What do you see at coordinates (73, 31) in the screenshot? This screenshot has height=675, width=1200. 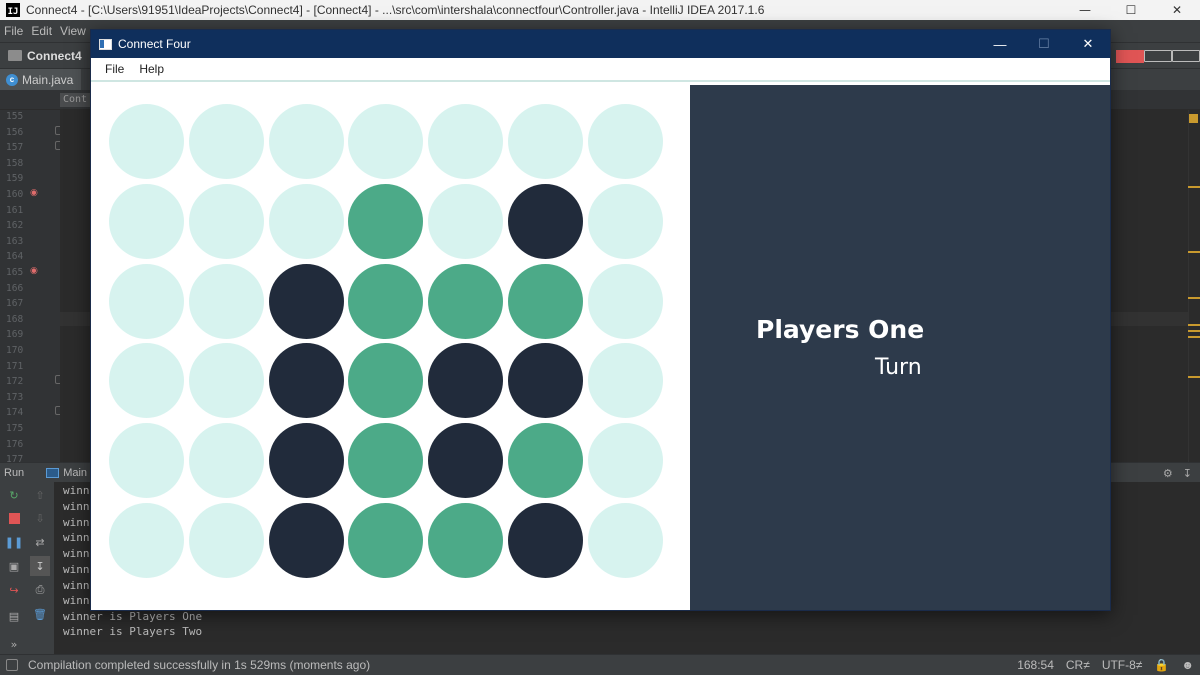 I see `ide-menu-view: View` at bounding box center [73, 31].